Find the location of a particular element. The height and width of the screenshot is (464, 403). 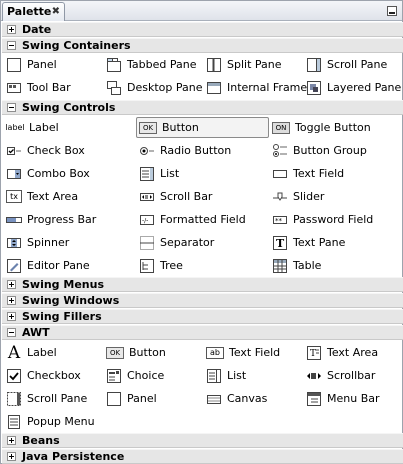

text-area-icon: tx is located at coordinates (14, 196).